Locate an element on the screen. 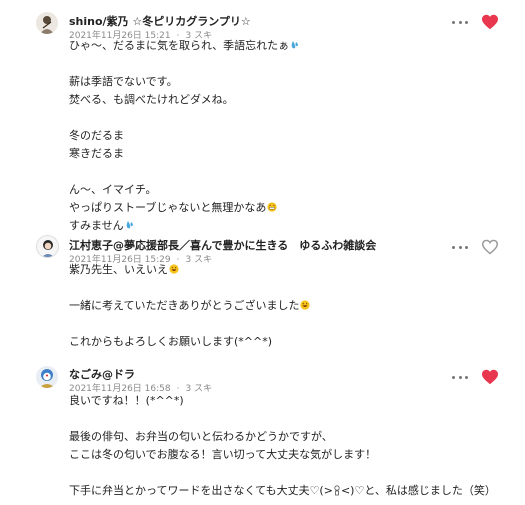 Image resolution: width=525 pixels, height=505 pixels. comment-line: 薪は季語でないです。 is located at coordinates (123, 81).